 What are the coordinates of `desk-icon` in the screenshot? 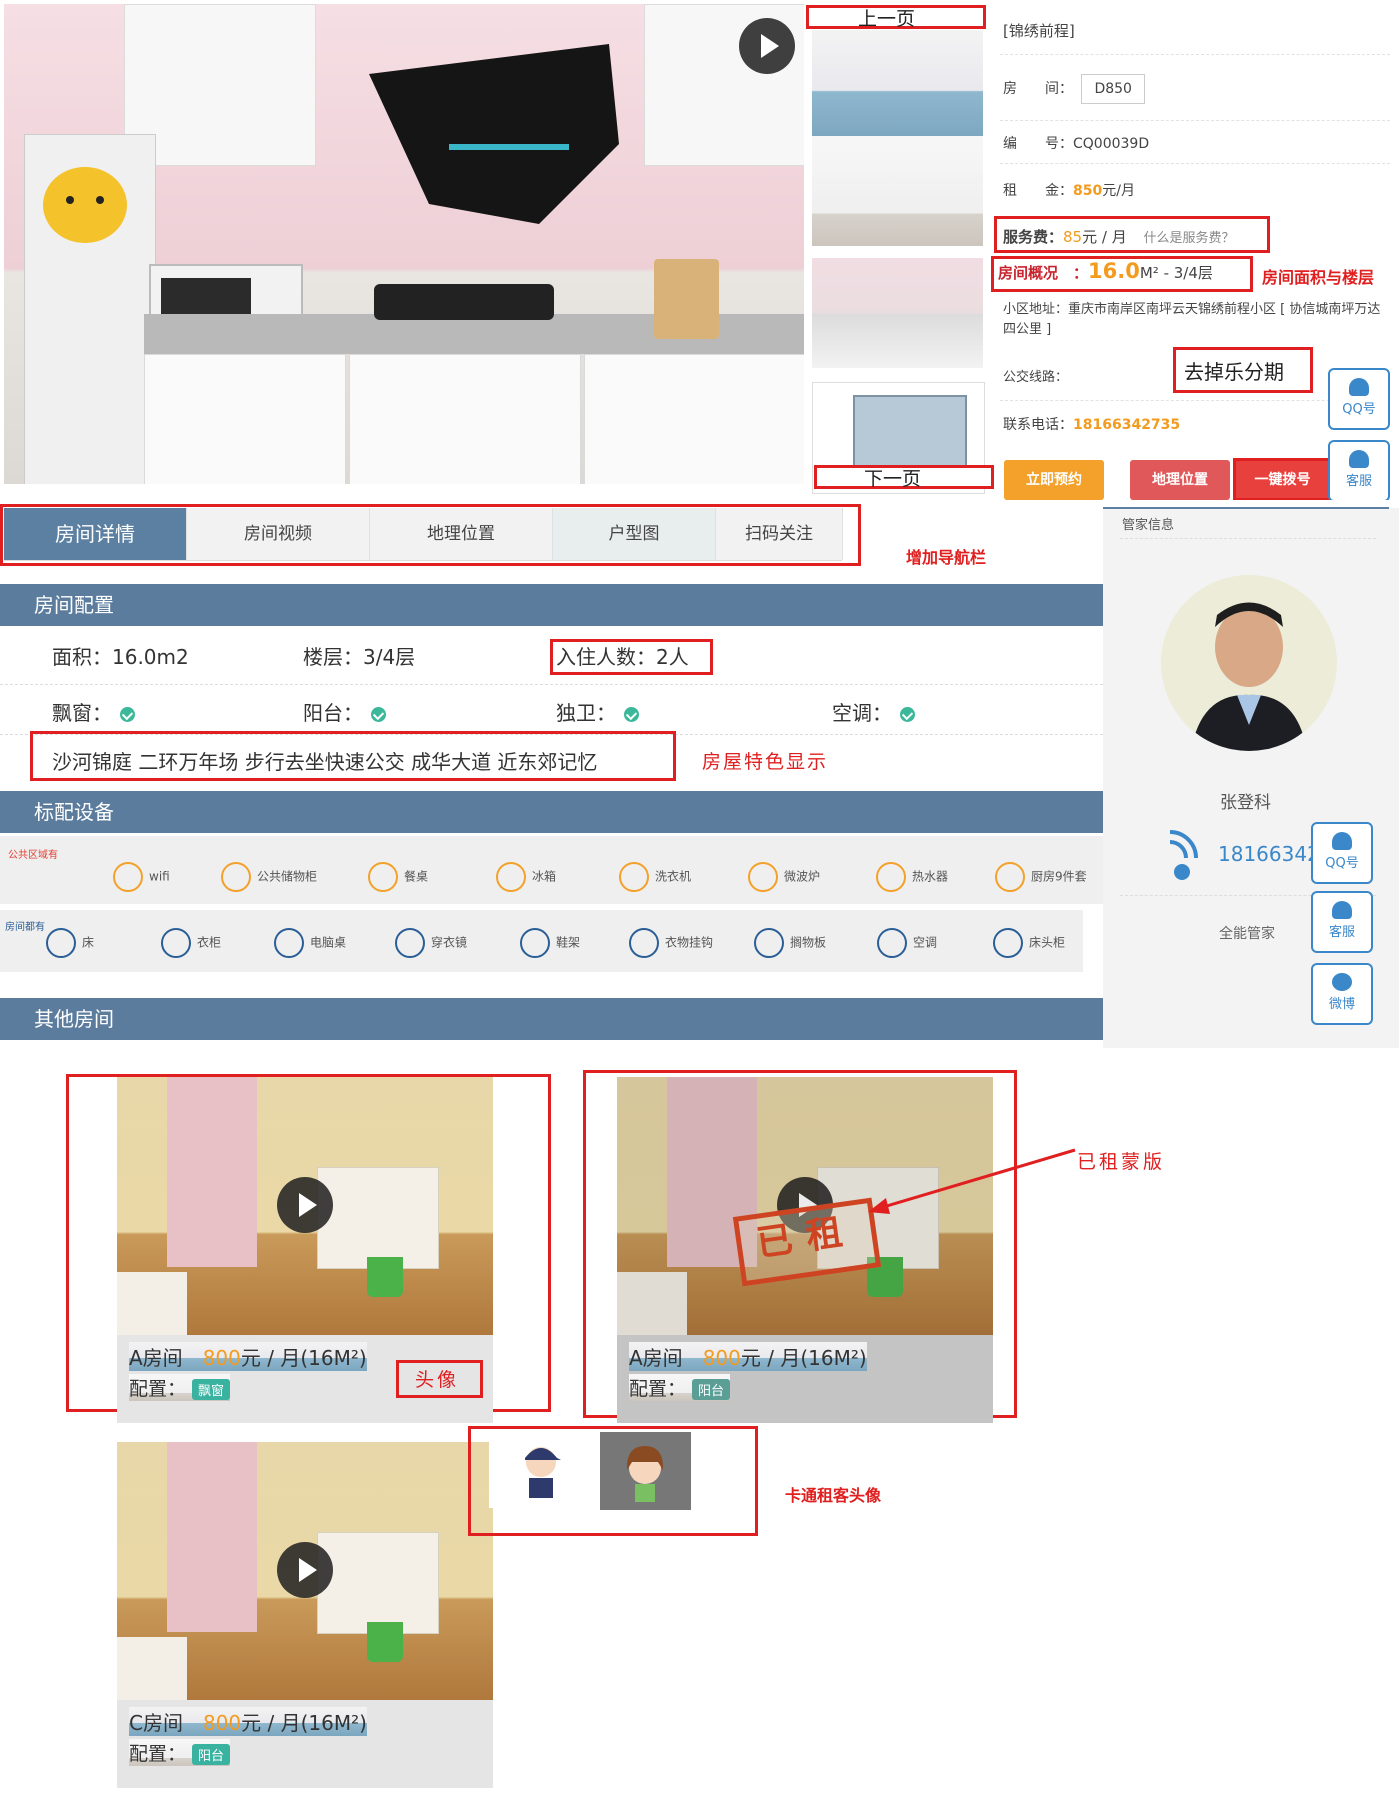 It's located at (289, 943).